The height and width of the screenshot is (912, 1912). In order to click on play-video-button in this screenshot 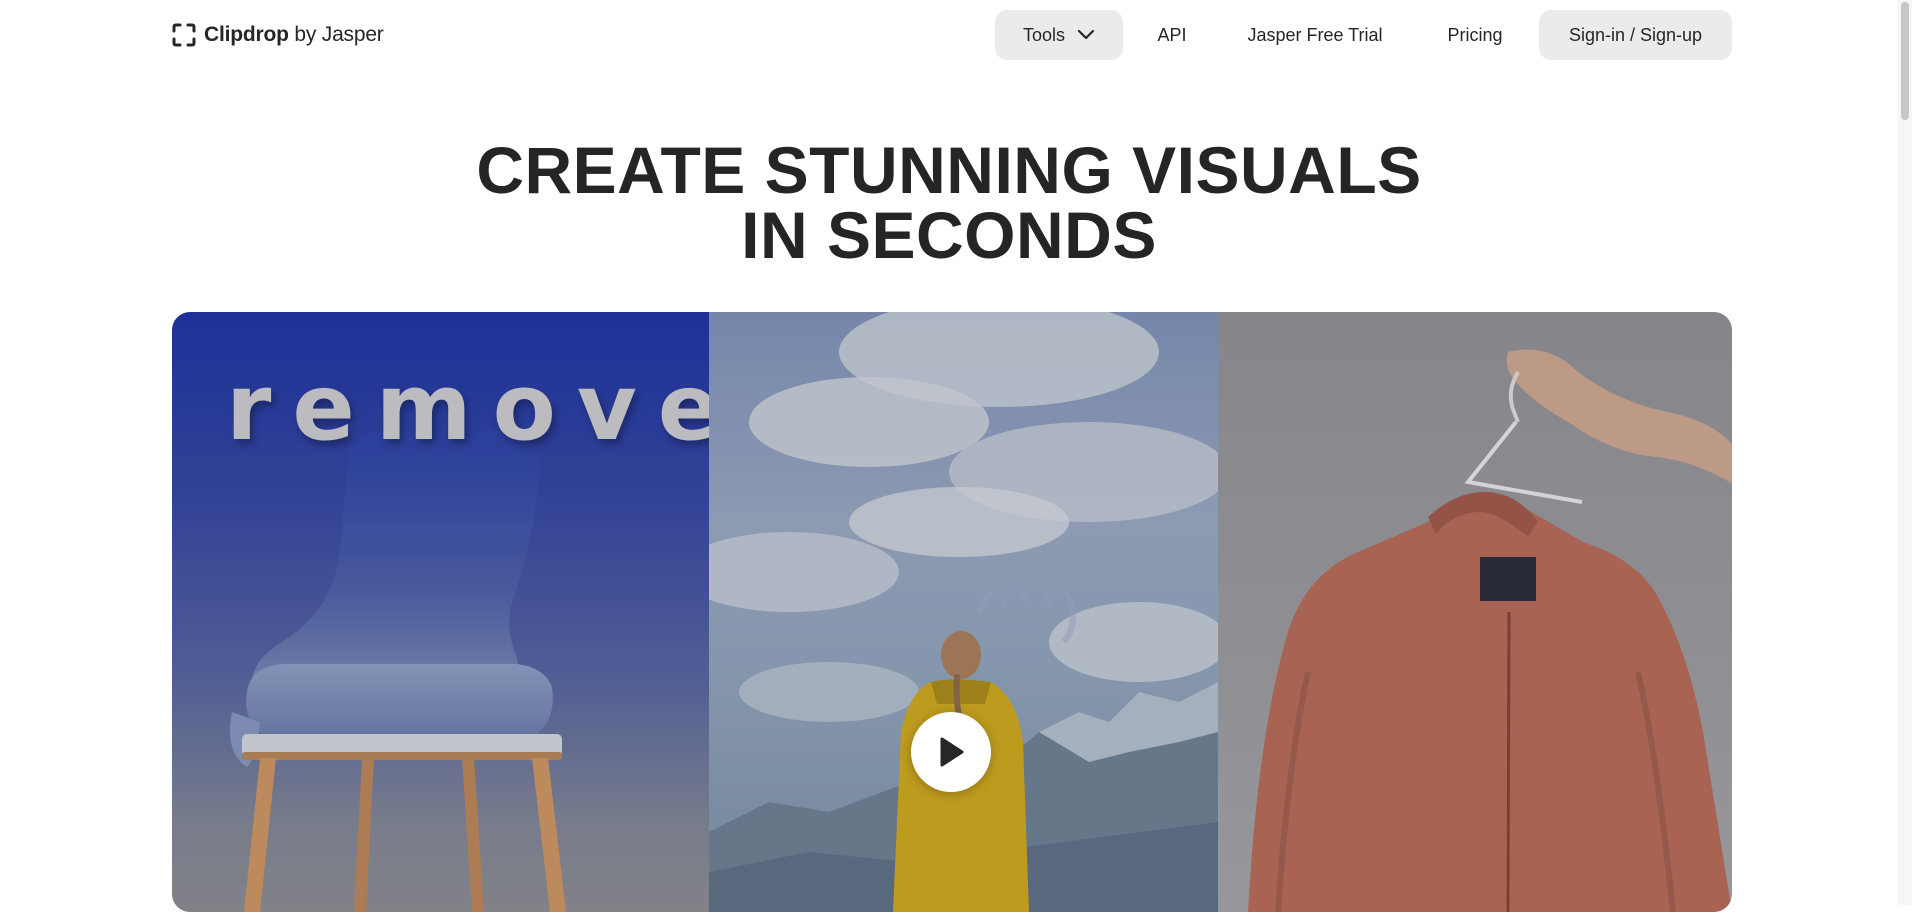, I will do `click(951, 752)`.